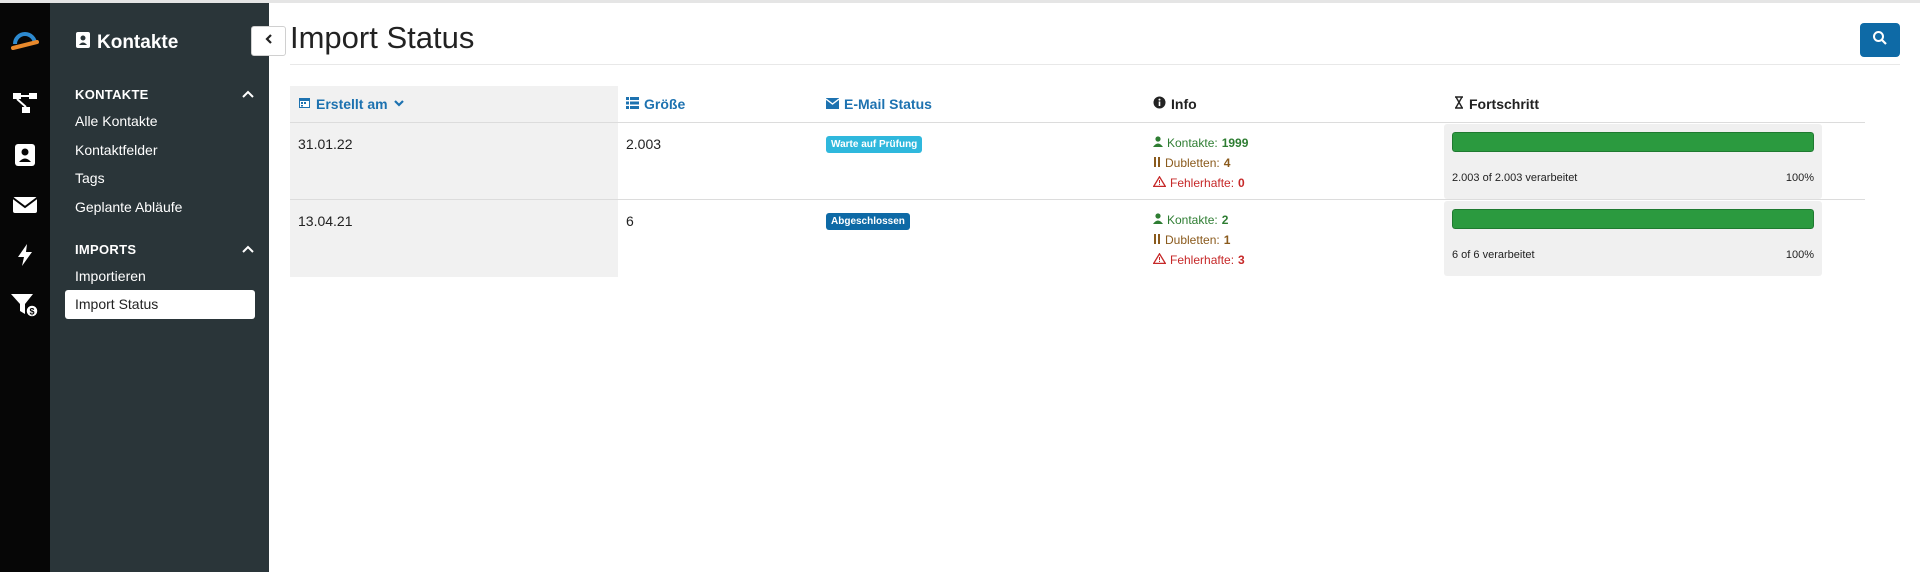 The width and height of the screenshot is (1920, 572). What do you see at coordinates (1504, 104) in the screenshot?
I see `column-header-progress-label: Fortschritt` at bounding box center [1504, 104].